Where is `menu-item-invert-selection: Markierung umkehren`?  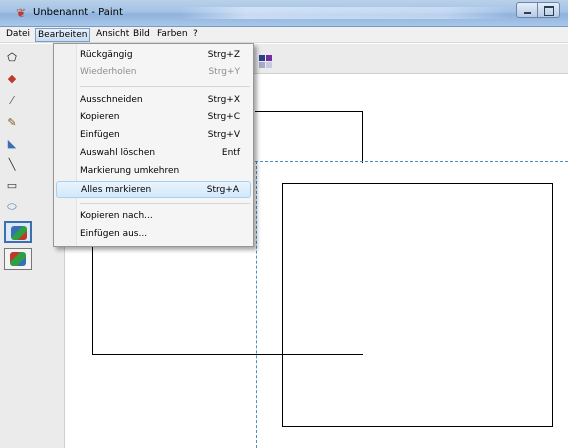
menu-item-invert-selection: Markierung umkehren is located at coordinates (153, 171).